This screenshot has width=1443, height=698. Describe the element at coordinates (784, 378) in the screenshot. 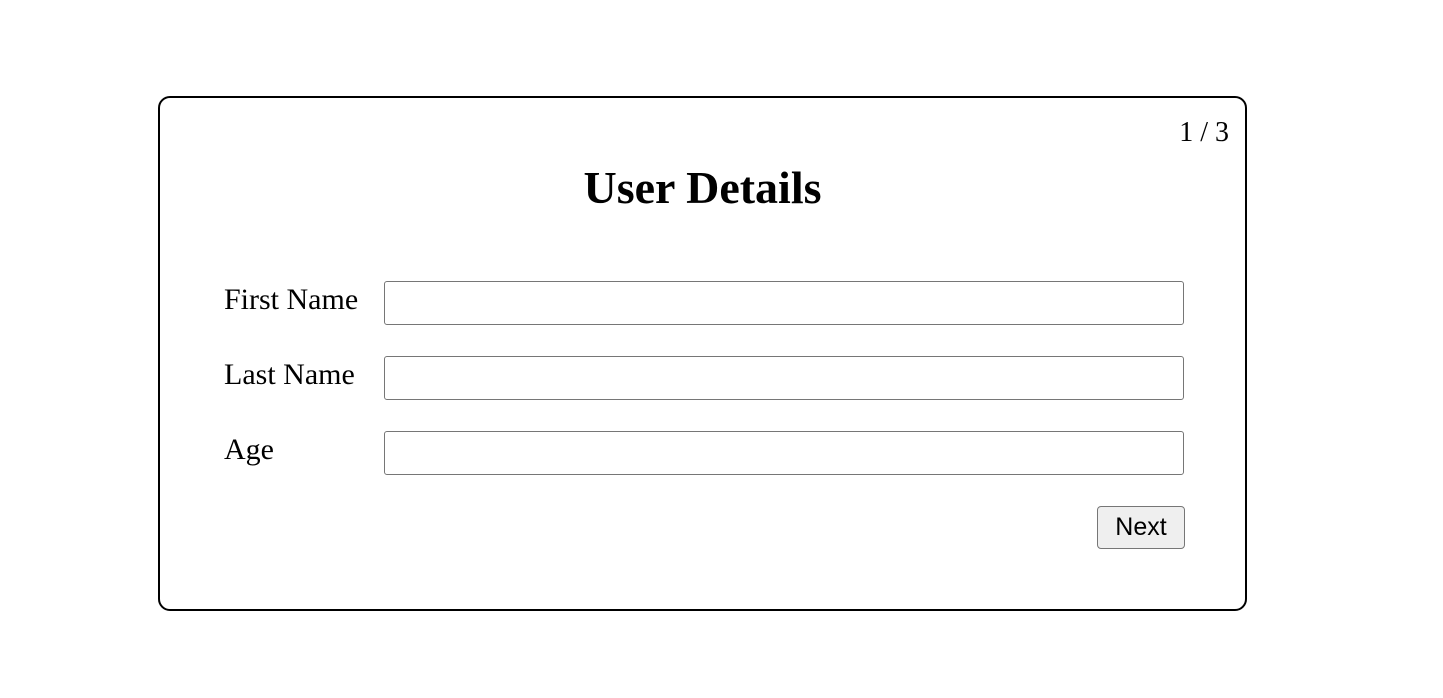

I see `last-name-field` at that location.